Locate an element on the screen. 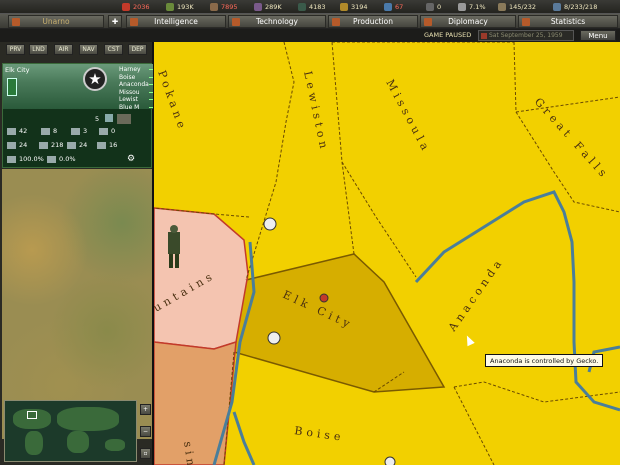 The height and width of the screenshot is (465, 620). approval-value: 7.1% is located at coordinates (477, 7).